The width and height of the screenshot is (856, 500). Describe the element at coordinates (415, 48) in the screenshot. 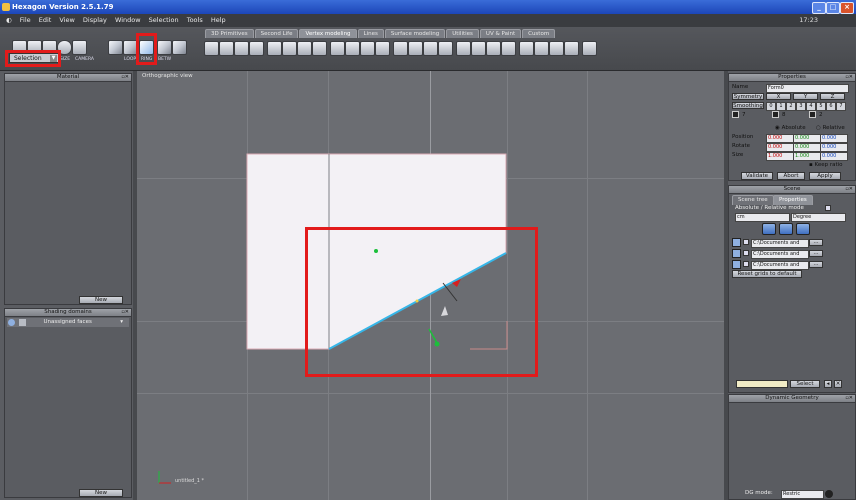

I see `knife-tool-icon` at that location.